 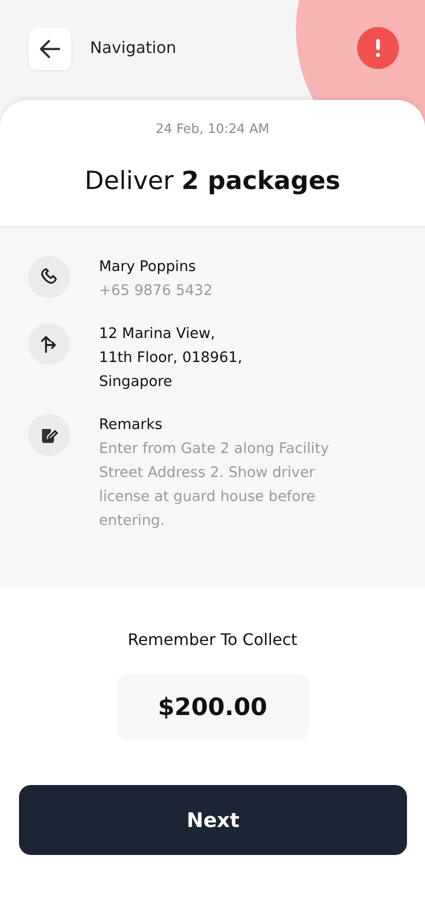 I want to click on collect-label: Remember To Collect, so click(x=212, y=640).